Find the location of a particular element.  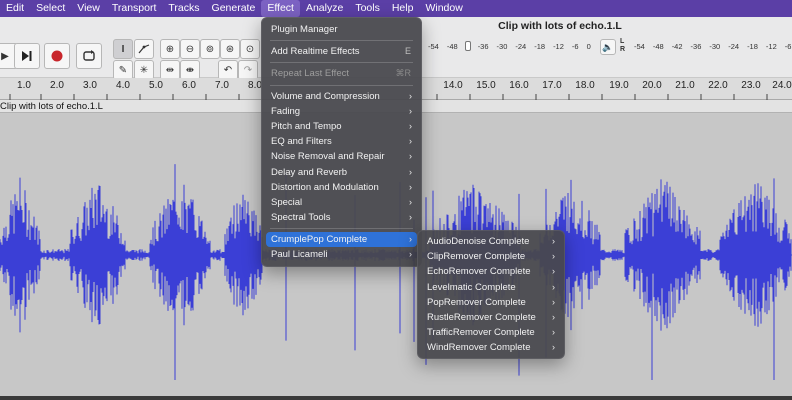

submenu-item-windremover: WindRemover Complete › is located at coordinates (491, 347).